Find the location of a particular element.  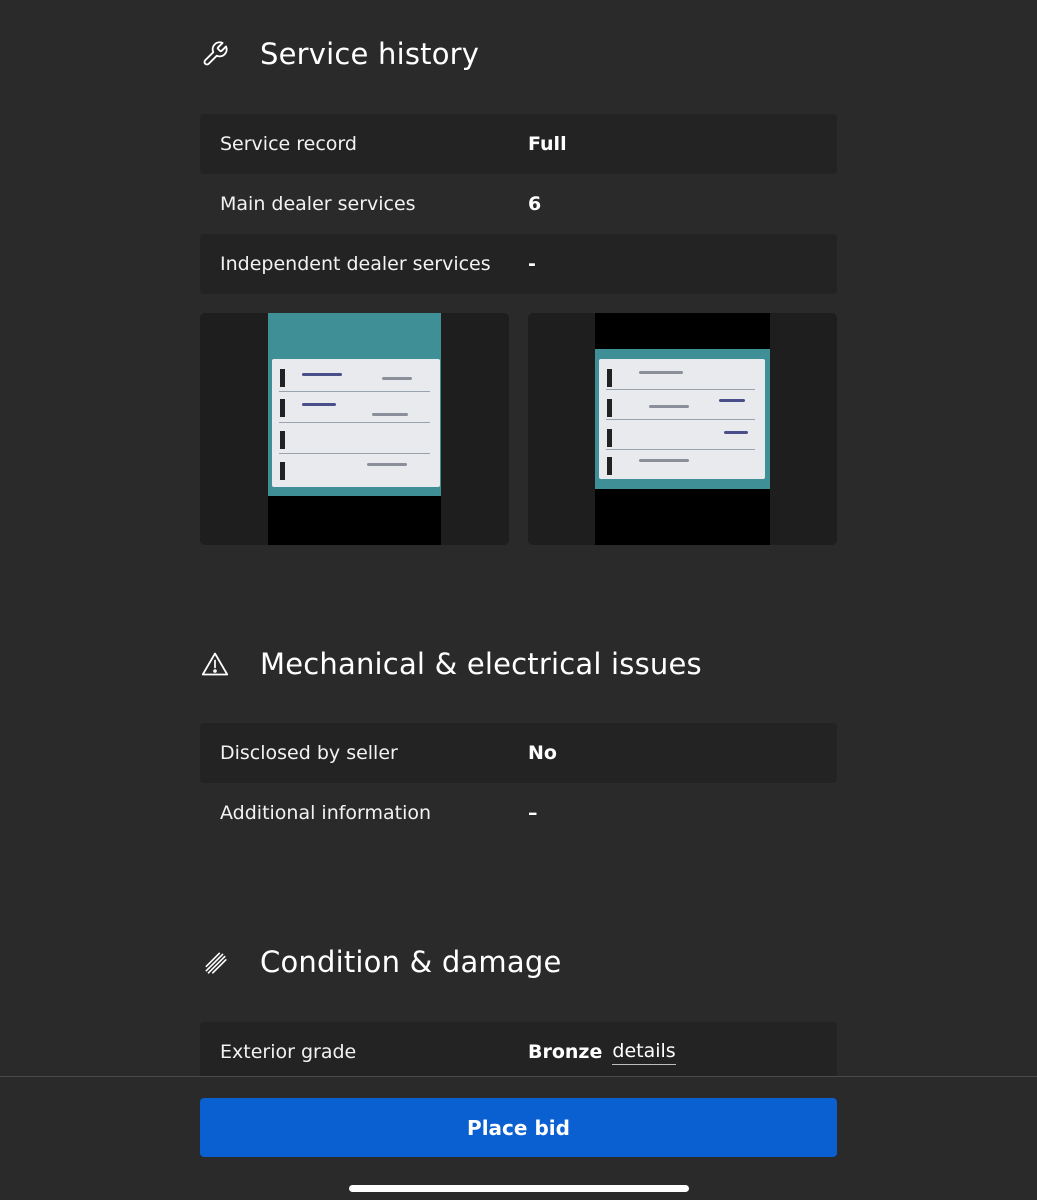

independent-dealer-services-label: Independent dealer services is located at coordinates (355, 264).